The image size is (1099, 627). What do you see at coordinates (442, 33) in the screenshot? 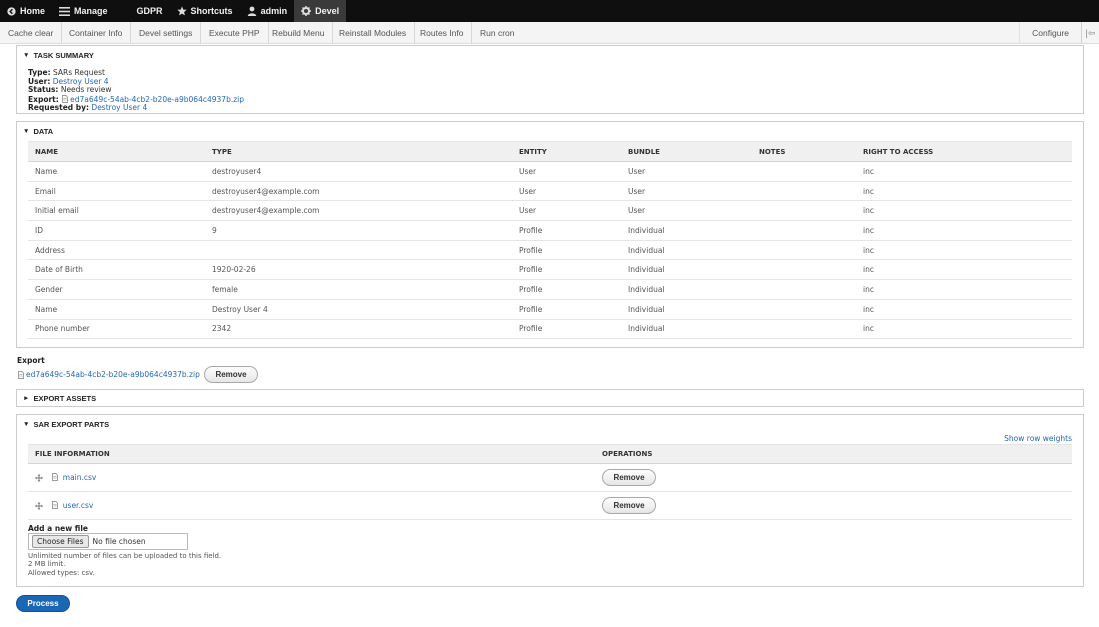
I see `tray-routes-info: Routes Info` at bounding box center [442, 33].